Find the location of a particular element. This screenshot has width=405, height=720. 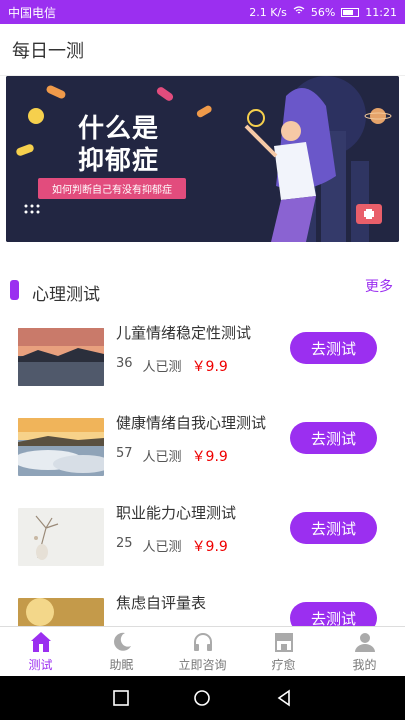

test-count: 57 is located at coordinates (124, 453).